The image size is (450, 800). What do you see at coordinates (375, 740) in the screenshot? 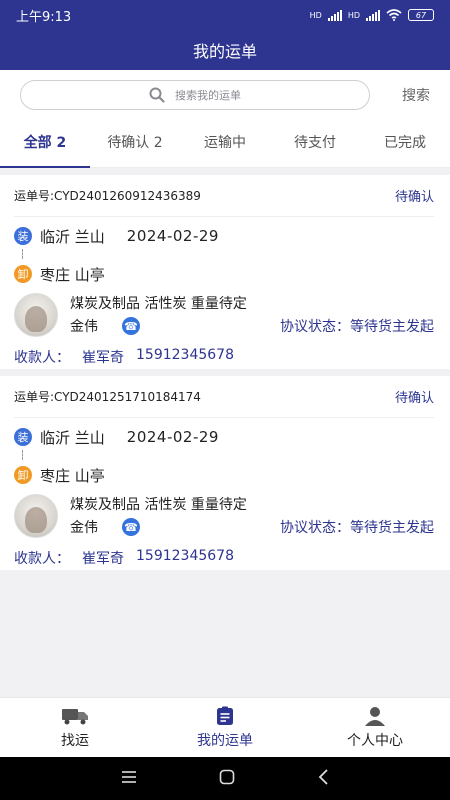
I see `nav-label: 个人中心` at bounding box center [375, 740].